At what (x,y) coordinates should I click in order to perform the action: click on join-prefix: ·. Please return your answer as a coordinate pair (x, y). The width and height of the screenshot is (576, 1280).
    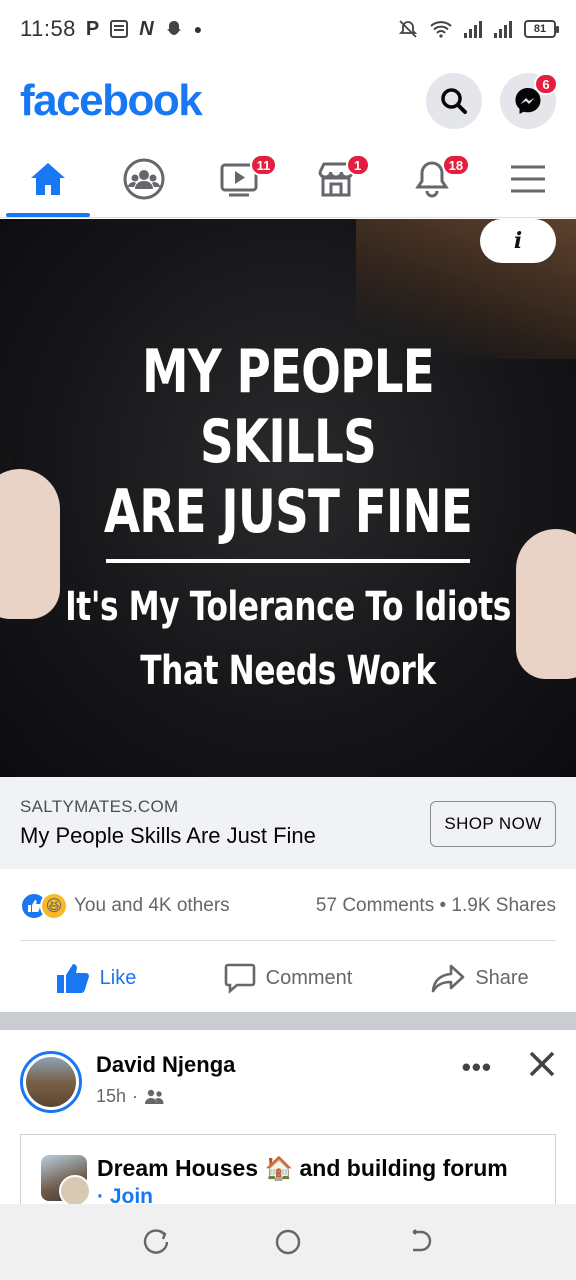
    Looking at the image, I should click on (100, 1194).